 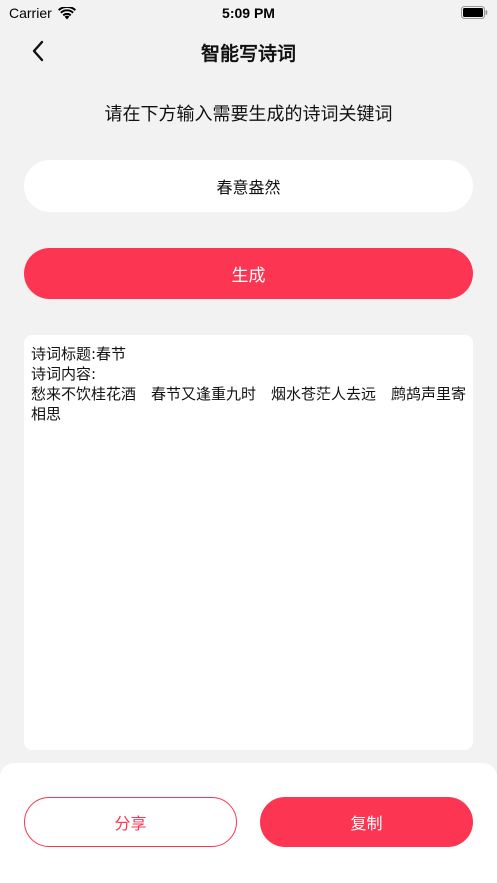 What do you see at coordinates (248, 54) in the screenshot?
I see `page-title: 智能写诗词` at bounding box center [248, 54].